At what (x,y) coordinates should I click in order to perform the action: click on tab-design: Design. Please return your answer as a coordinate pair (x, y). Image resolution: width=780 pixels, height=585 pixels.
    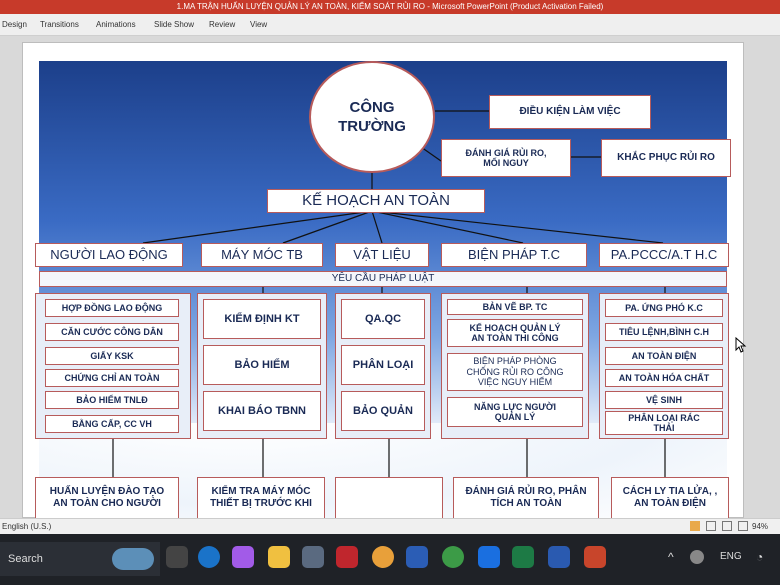
    Looking at the image, I should click on (14, 24).